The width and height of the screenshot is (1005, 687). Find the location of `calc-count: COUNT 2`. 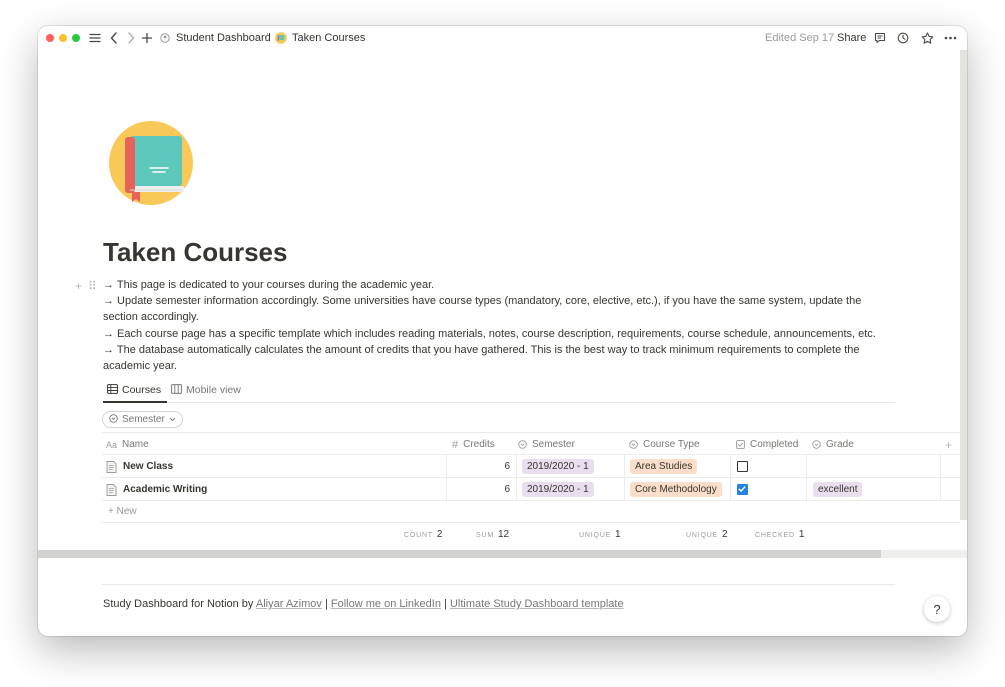

calc-count: COUNT 2 is located at coordinates (423, 534).